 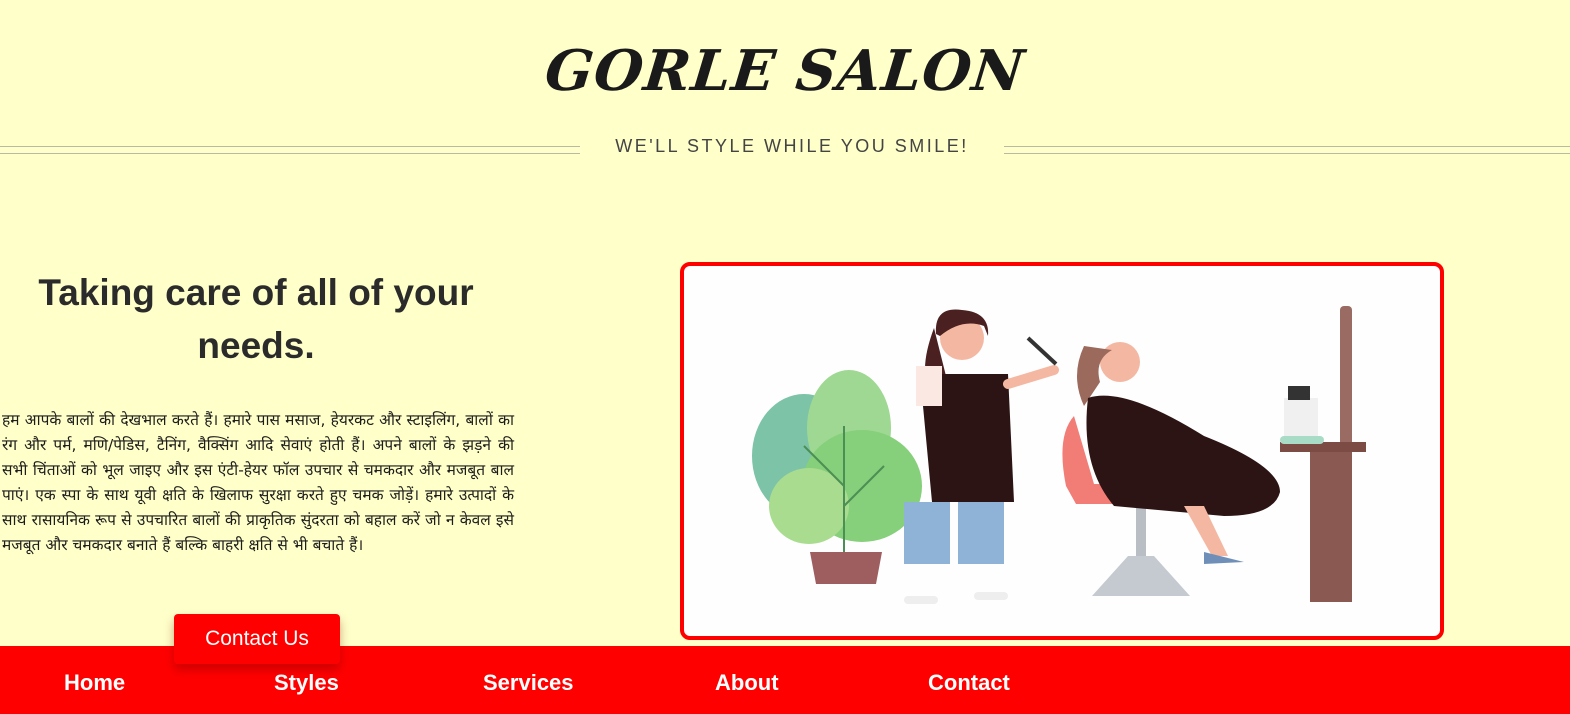 I want to click on mirror-station-illustration, so click(x=1323, y=454).